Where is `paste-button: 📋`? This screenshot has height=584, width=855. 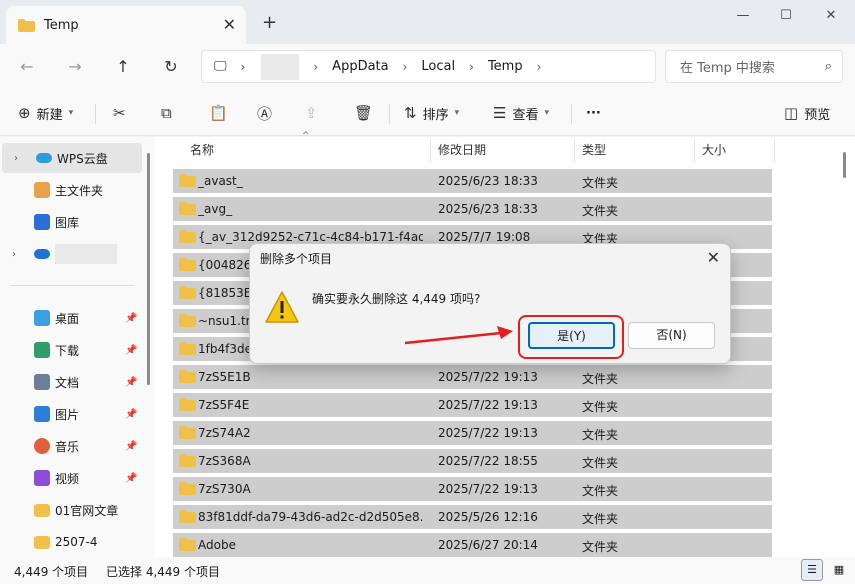 paste-button: 📋 is located at coordinates (221, 113).